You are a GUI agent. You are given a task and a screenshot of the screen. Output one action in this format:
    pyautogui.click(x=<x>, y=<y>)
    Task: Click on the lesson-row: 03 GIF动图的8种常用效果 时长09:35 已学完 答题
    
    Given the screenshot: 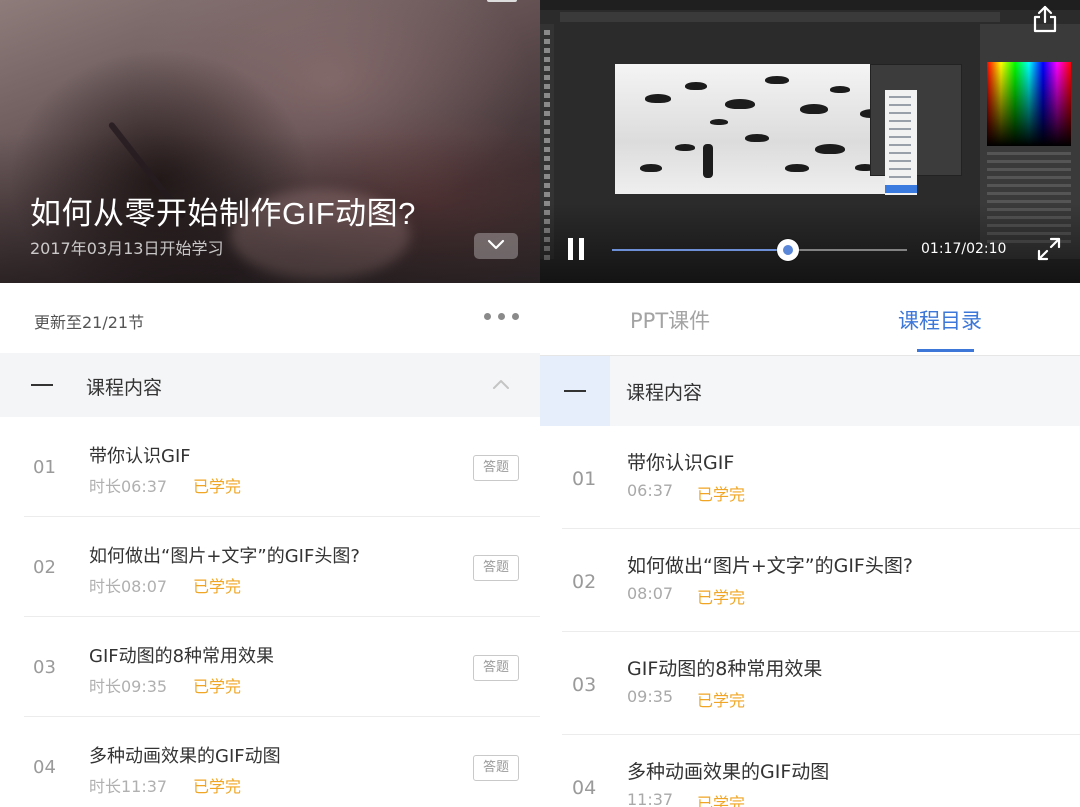 What is the action you would take?
    pyautogui.click(x=270, y=667)
    